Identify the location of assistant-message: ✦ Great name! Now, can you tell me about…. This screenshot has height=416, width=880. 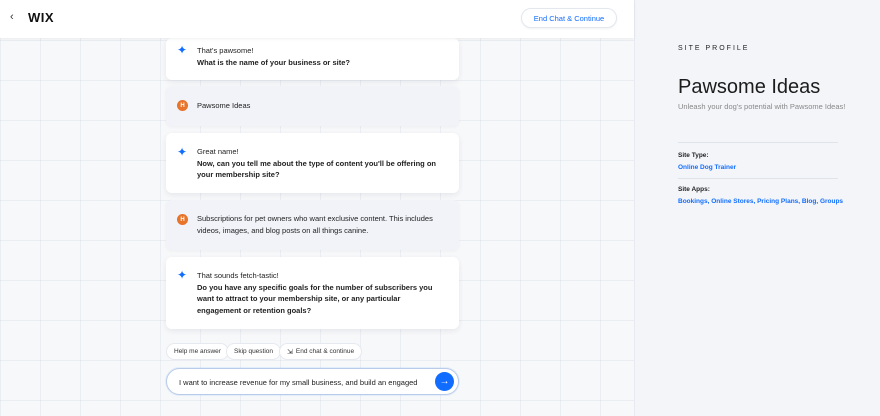
(312, 163).